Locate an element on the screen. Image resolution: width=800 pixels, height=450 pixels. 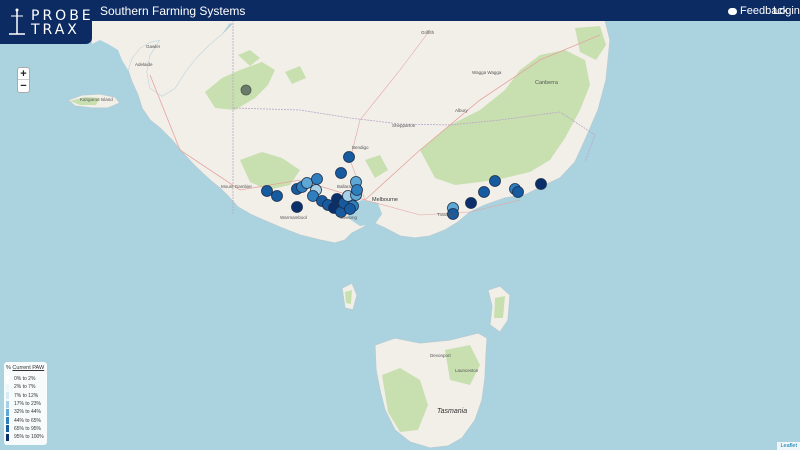
legend-label: 32% to 44% is located at coordinates (27, 412).